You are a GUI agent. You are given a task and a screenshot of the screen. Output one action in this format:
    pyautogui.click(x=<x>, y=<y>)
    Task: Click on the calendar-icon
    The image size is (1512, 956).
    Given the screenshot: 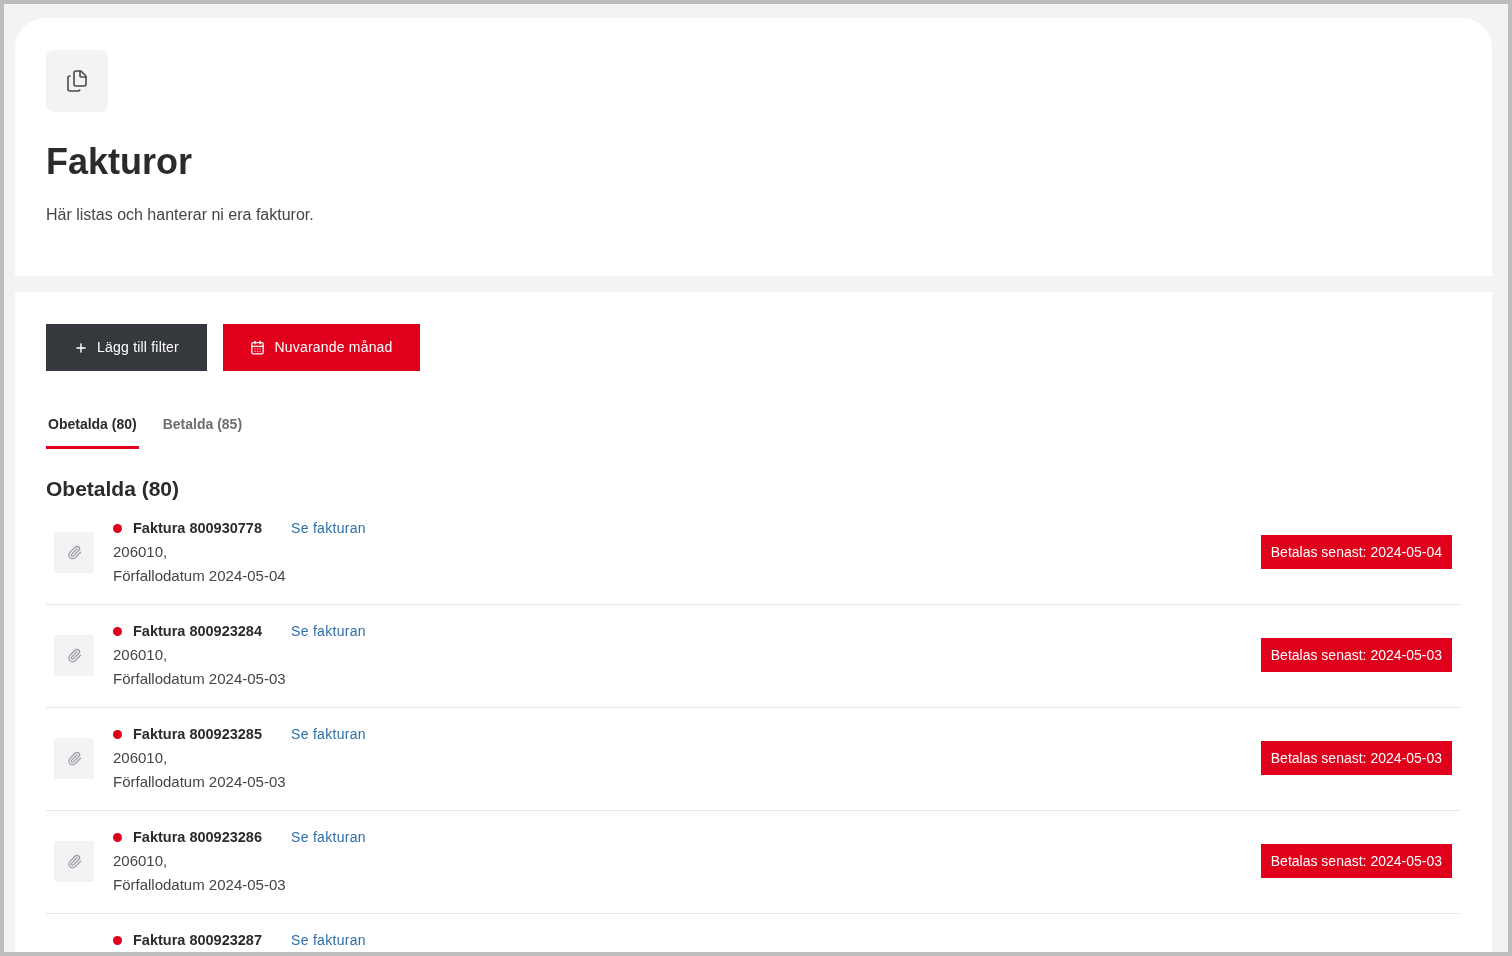 What is the action you would take?
    pyautogui.click(x=258, y=347)
    